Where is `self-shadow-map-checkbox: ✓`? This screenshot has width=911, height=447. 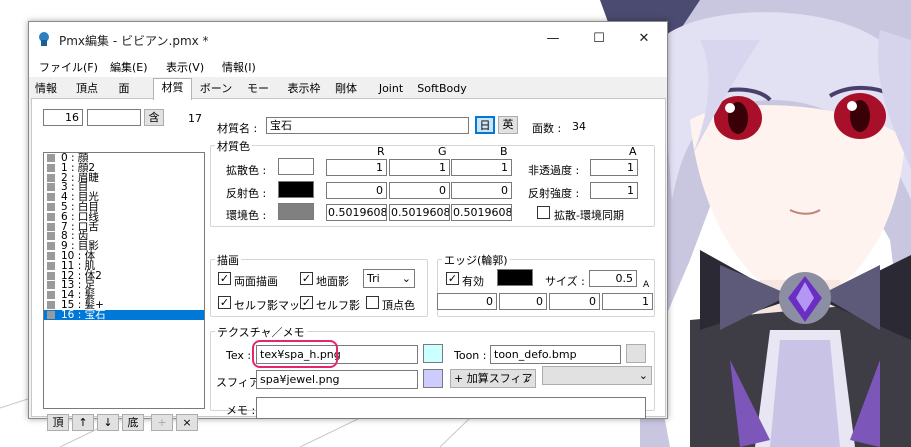 self-shadow-map-checkbox: ✓ is located at coordinates (224, 302).